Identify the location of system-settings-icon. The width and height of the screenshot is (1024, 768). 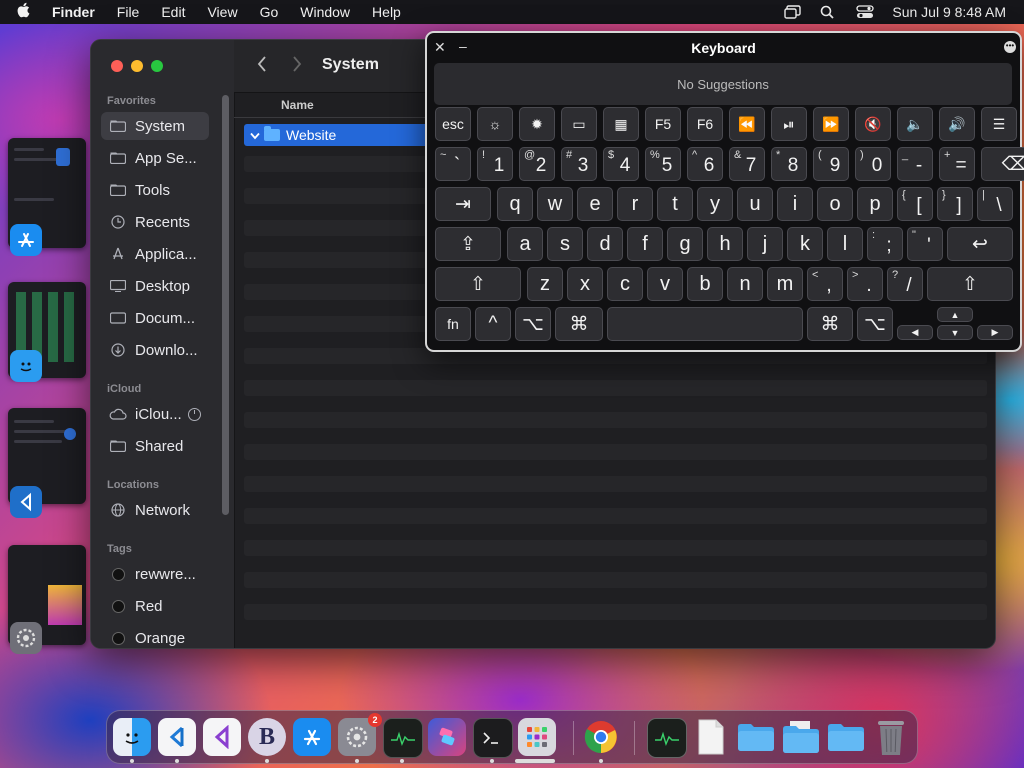
(26, 638).